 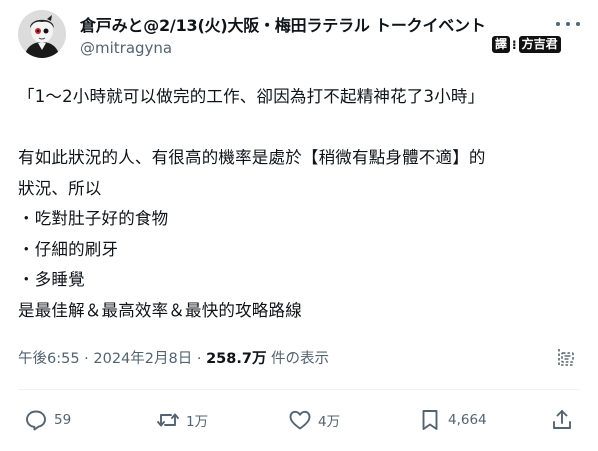 I want to click on bookmark-icon, so click(x=430, y=420).